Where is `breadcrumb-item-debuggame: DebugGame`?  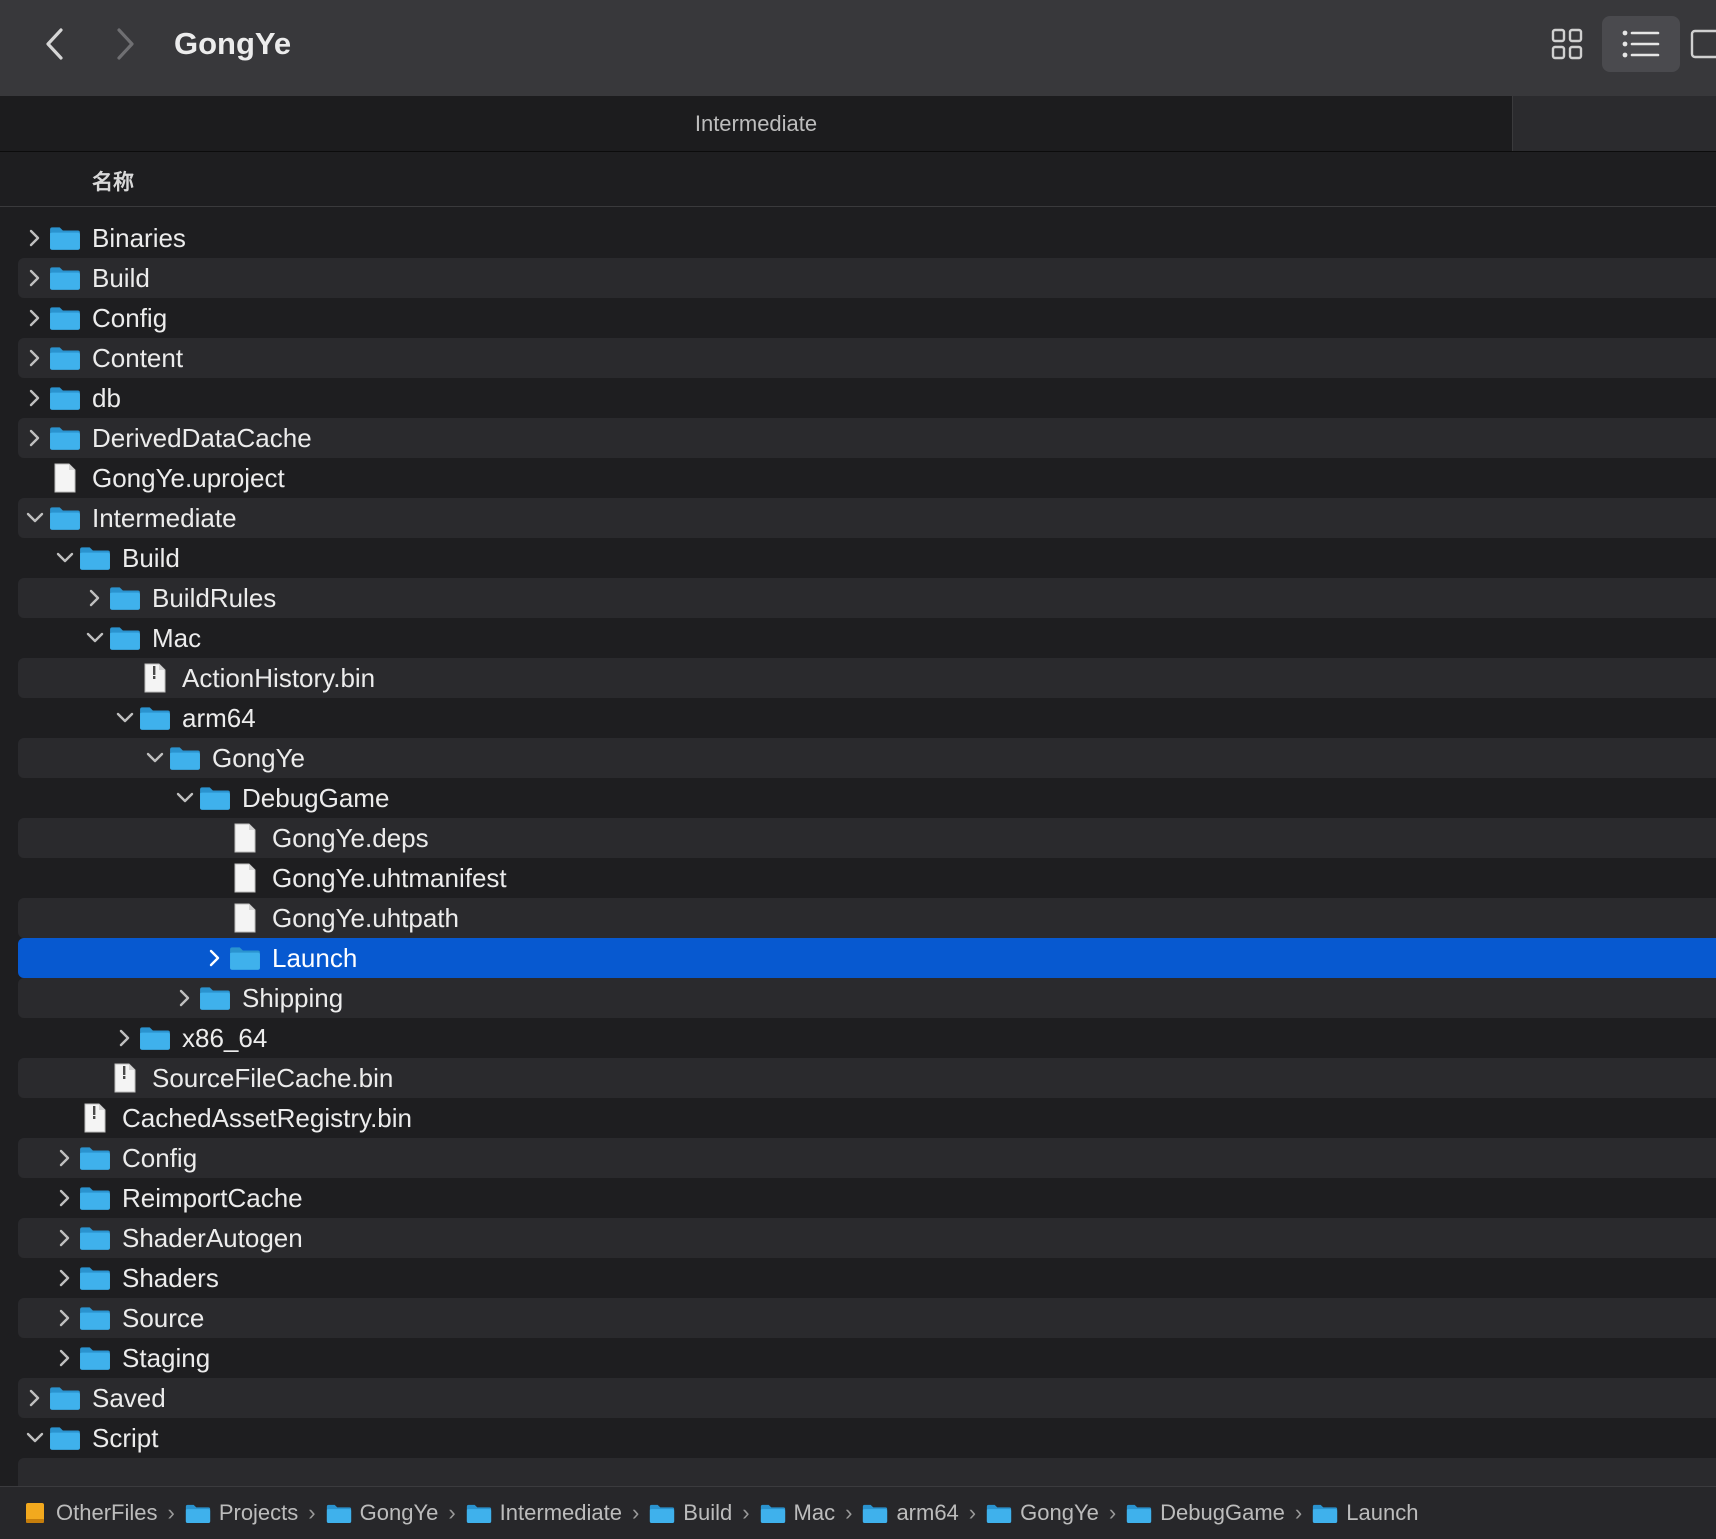 breadcrumb-item-debuggame: DebugGame is located at coordinates (1205, 1513).